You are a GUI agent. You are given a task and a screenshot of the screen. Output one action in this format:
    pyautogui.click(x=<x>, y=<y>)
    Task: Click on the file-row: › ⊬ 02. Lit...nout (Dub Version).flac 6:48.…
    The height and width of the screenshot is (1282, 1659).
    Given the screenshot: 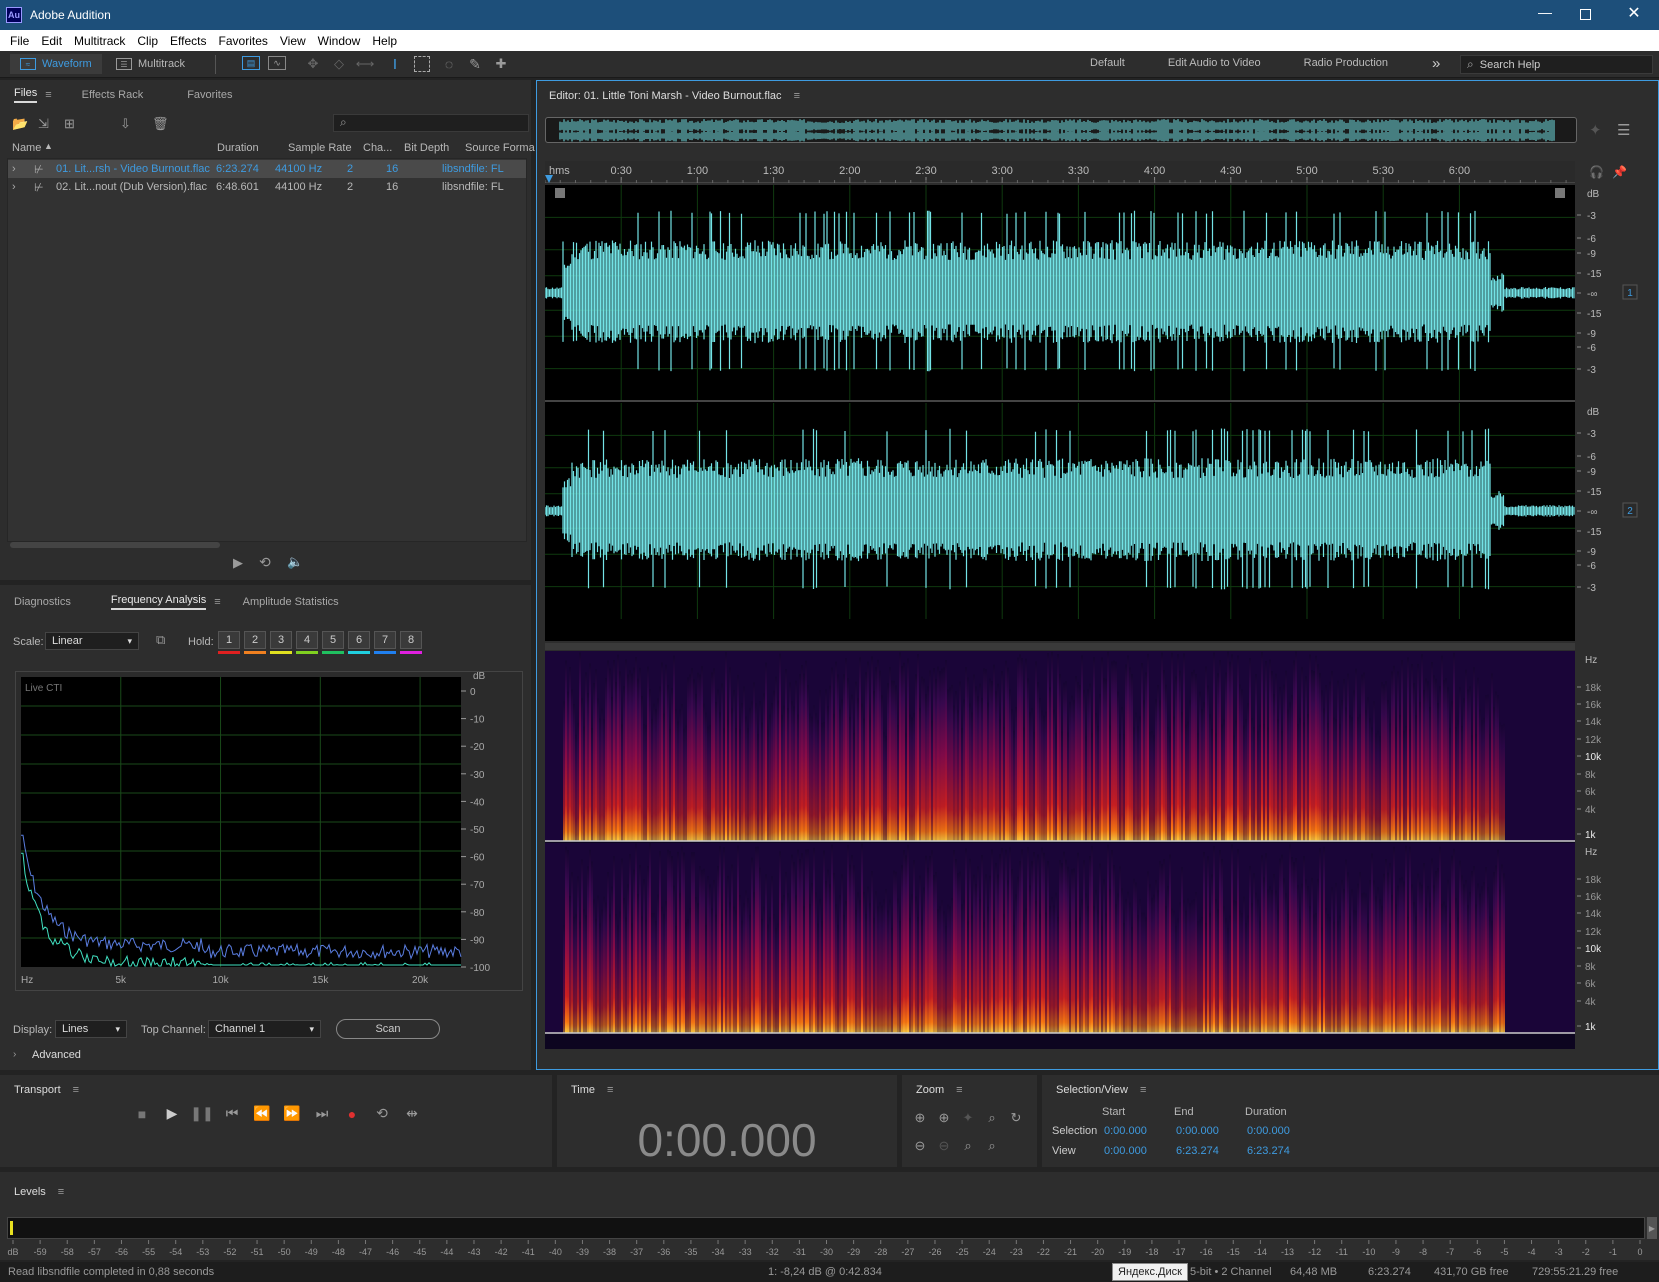 What is the action you would take?
    pyautogui.click(x=267, y=187)
    